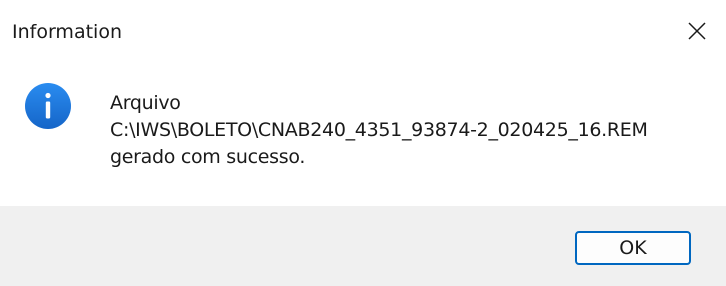 The width and height of the screenshot is (726, 286). What do you see at coordinates (67, 32) in the screenshot?
I see `dialog-title: Information` at bounding box center [67, 32].